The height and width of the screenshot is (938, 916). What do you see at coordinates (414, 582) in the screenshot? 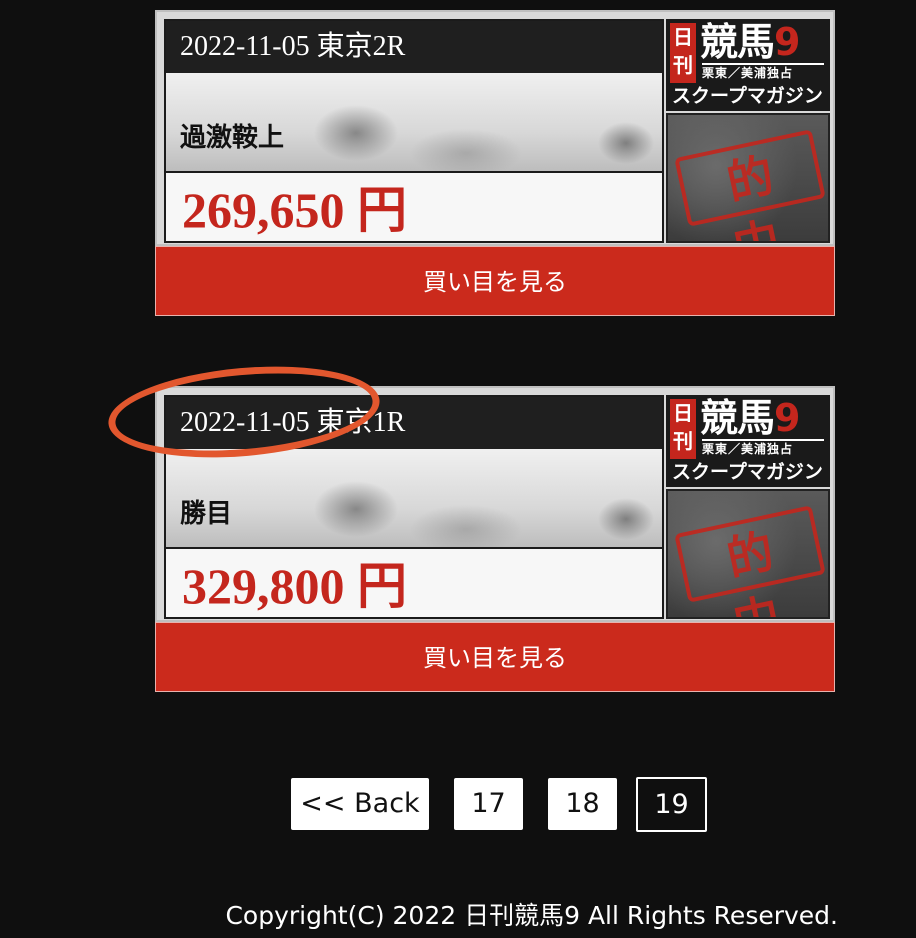
I see `payout-amount: 329,800 円` at bounding box center [414, 582].